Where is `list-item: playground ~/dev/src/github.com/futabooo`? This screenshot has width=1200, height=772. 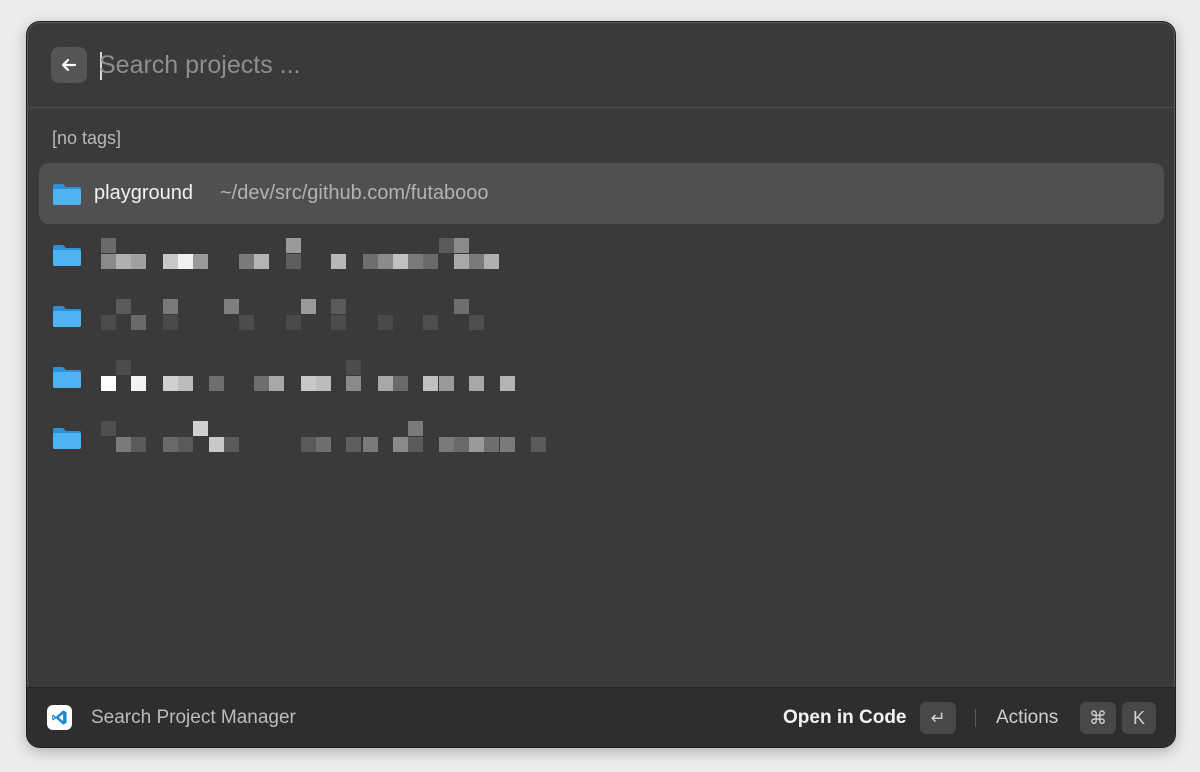 list-item: playground ~/dev/src/github.com/futabooo is located at coordinates (601, 193).